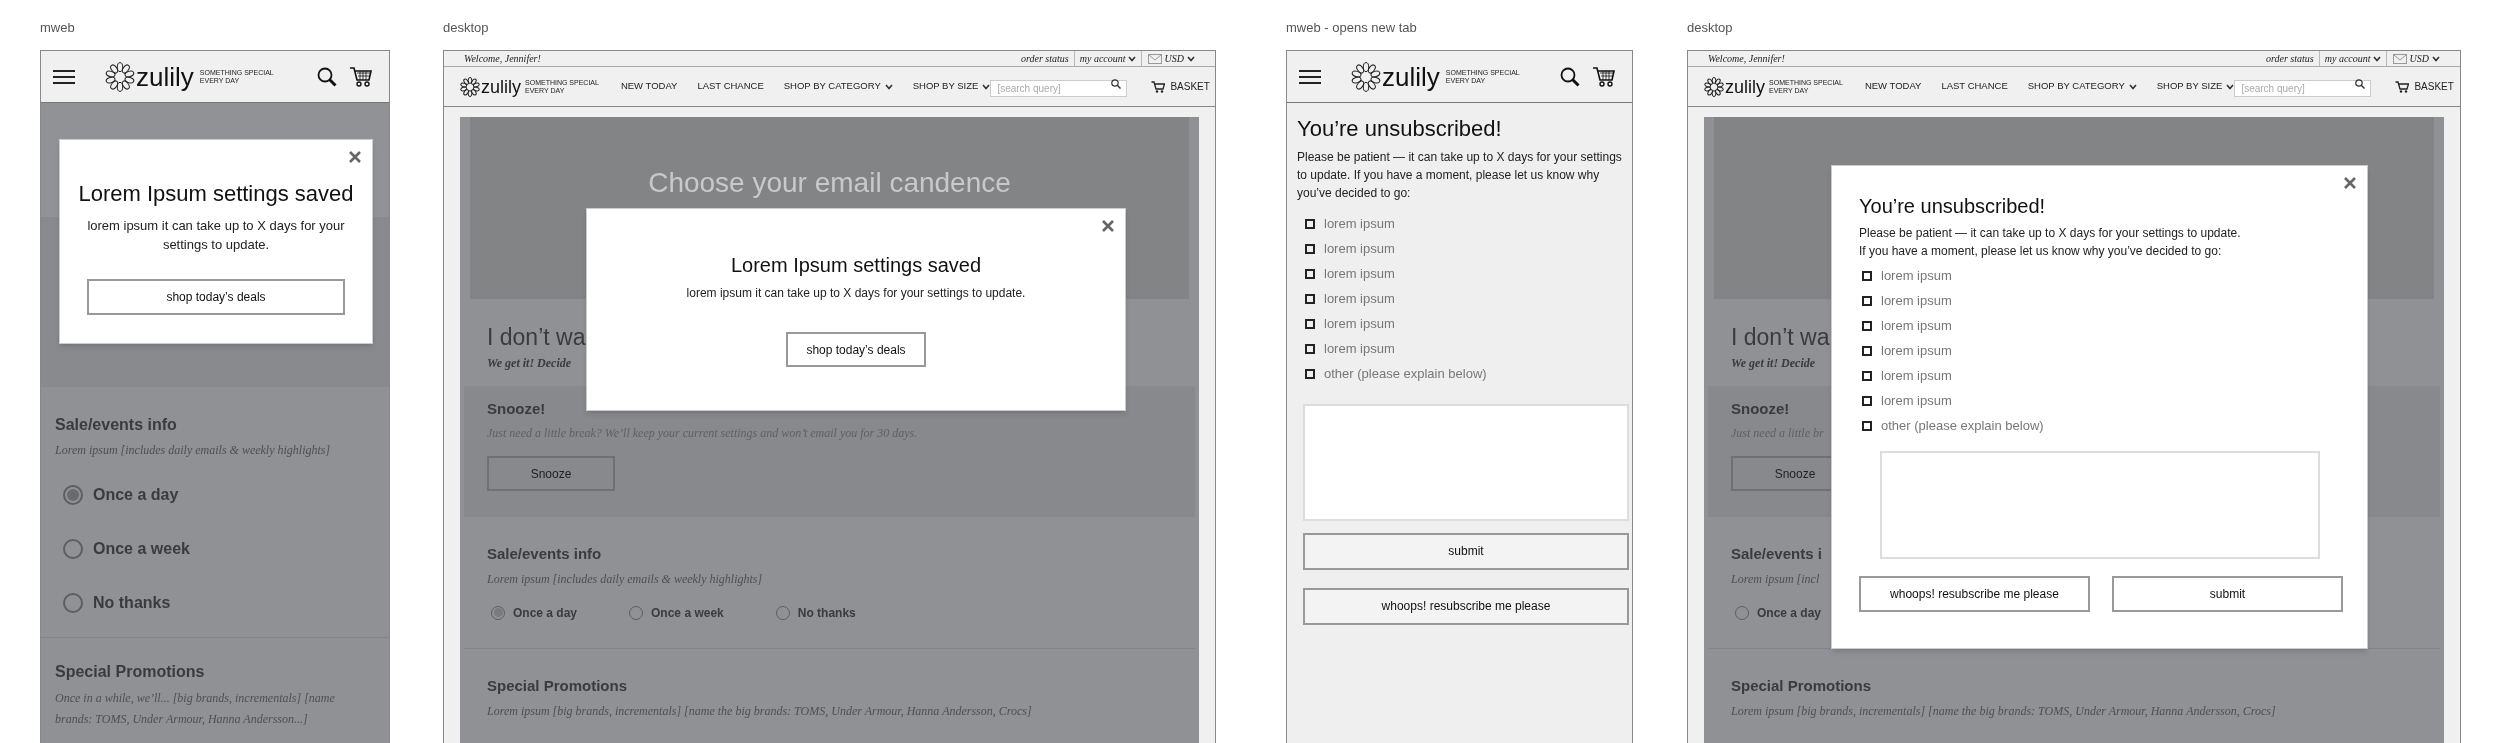 This screenshot has height=743, width=2497. What do you see at coordinates (64, 76) in the screenshot?
I see `menu-icon` at bounding box center [64, 76].